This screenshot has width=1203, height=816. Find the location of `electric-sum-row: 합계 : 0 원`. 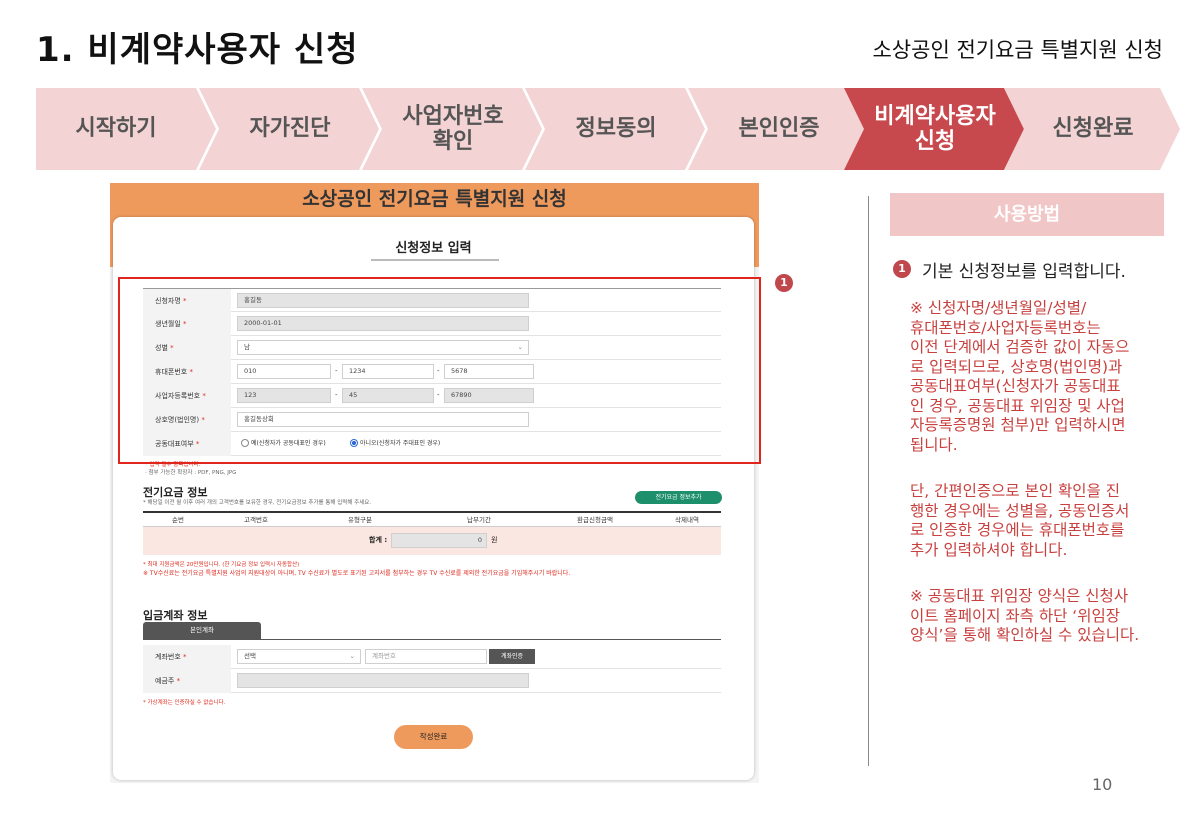

electric-sum-row: 합계 : 0 원 is located at coordinates (432, 541).